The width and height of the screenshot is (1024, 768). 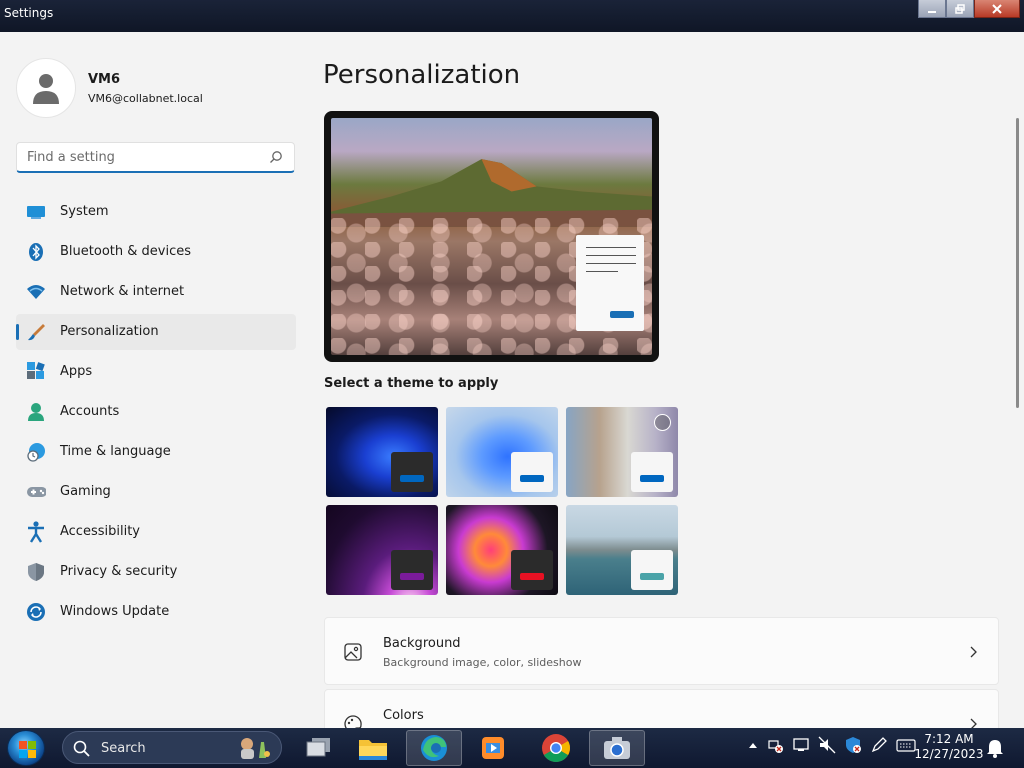 I want to click on taskbar-search: Search, so click(x=172, y=747).